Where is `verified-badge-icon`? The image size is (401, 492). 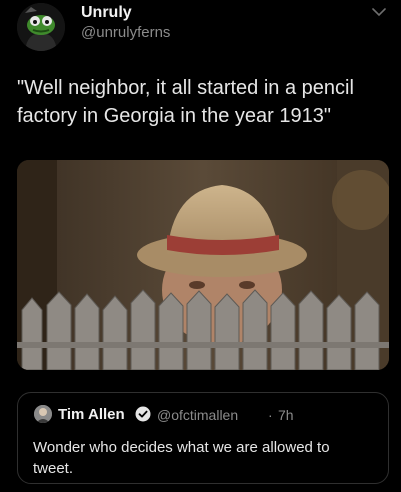
verified-badge-icon is located at coordinates (143, 414).